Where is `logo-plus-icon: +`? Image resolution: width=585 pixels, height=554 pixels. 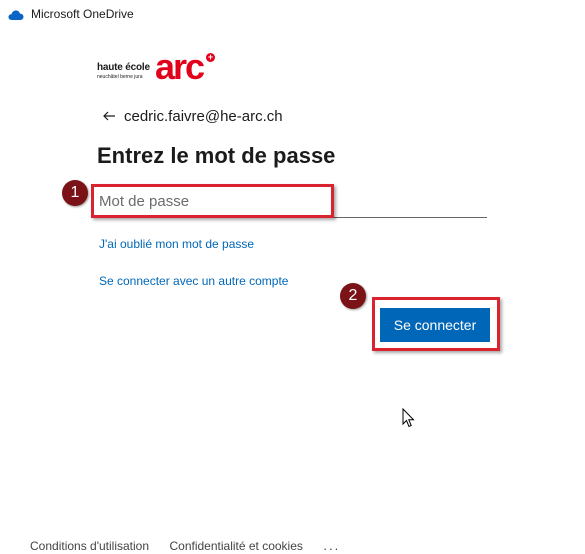
logo-plus-icon: + is located at coordinates (210, 57).